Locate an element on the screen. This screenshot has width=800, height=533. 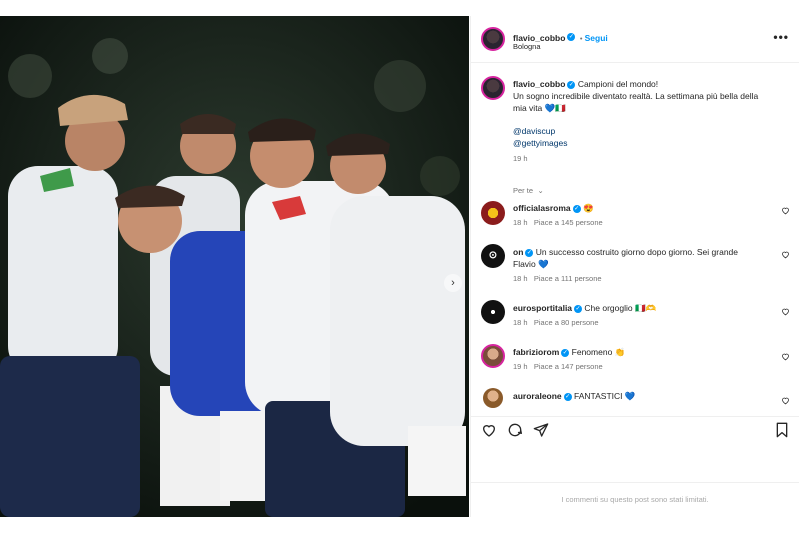
comment-likes: Piace a 111 persone is located at coordinates (568, 278).